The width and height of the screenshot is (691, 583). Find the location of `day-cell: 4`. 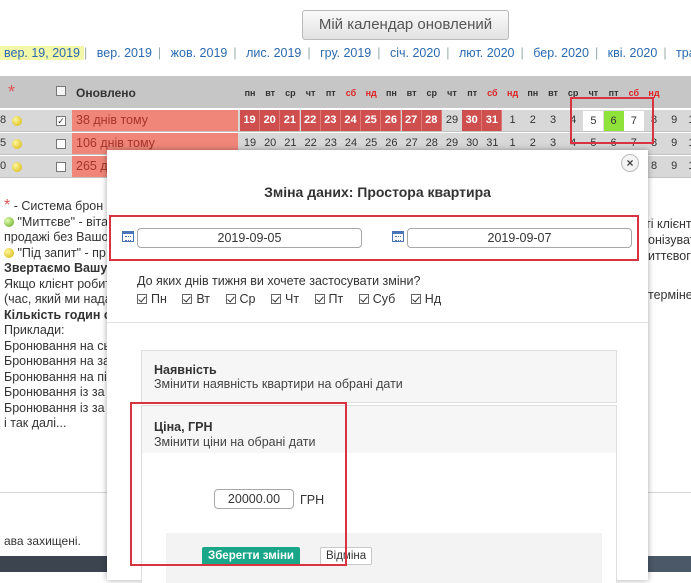

day-cell: 4 is located at coordinates (573, 120).